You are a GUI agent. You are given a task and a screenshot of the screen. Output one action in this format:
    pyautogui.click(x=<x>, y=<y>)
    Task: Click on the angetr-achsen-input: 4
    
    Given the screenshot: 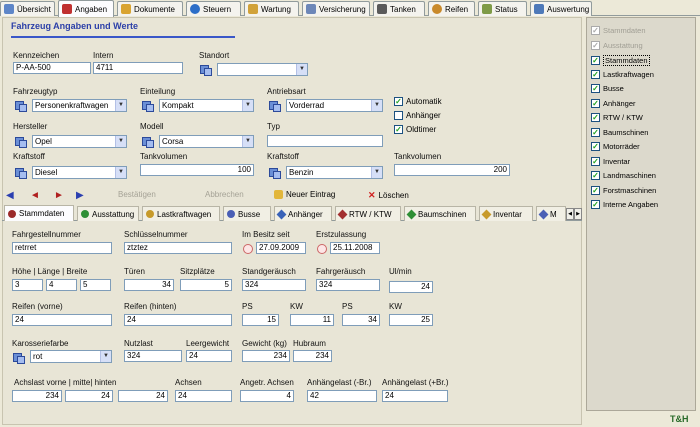 What is the action you would take?
    pyautogui.click(x=267, y=396)
    